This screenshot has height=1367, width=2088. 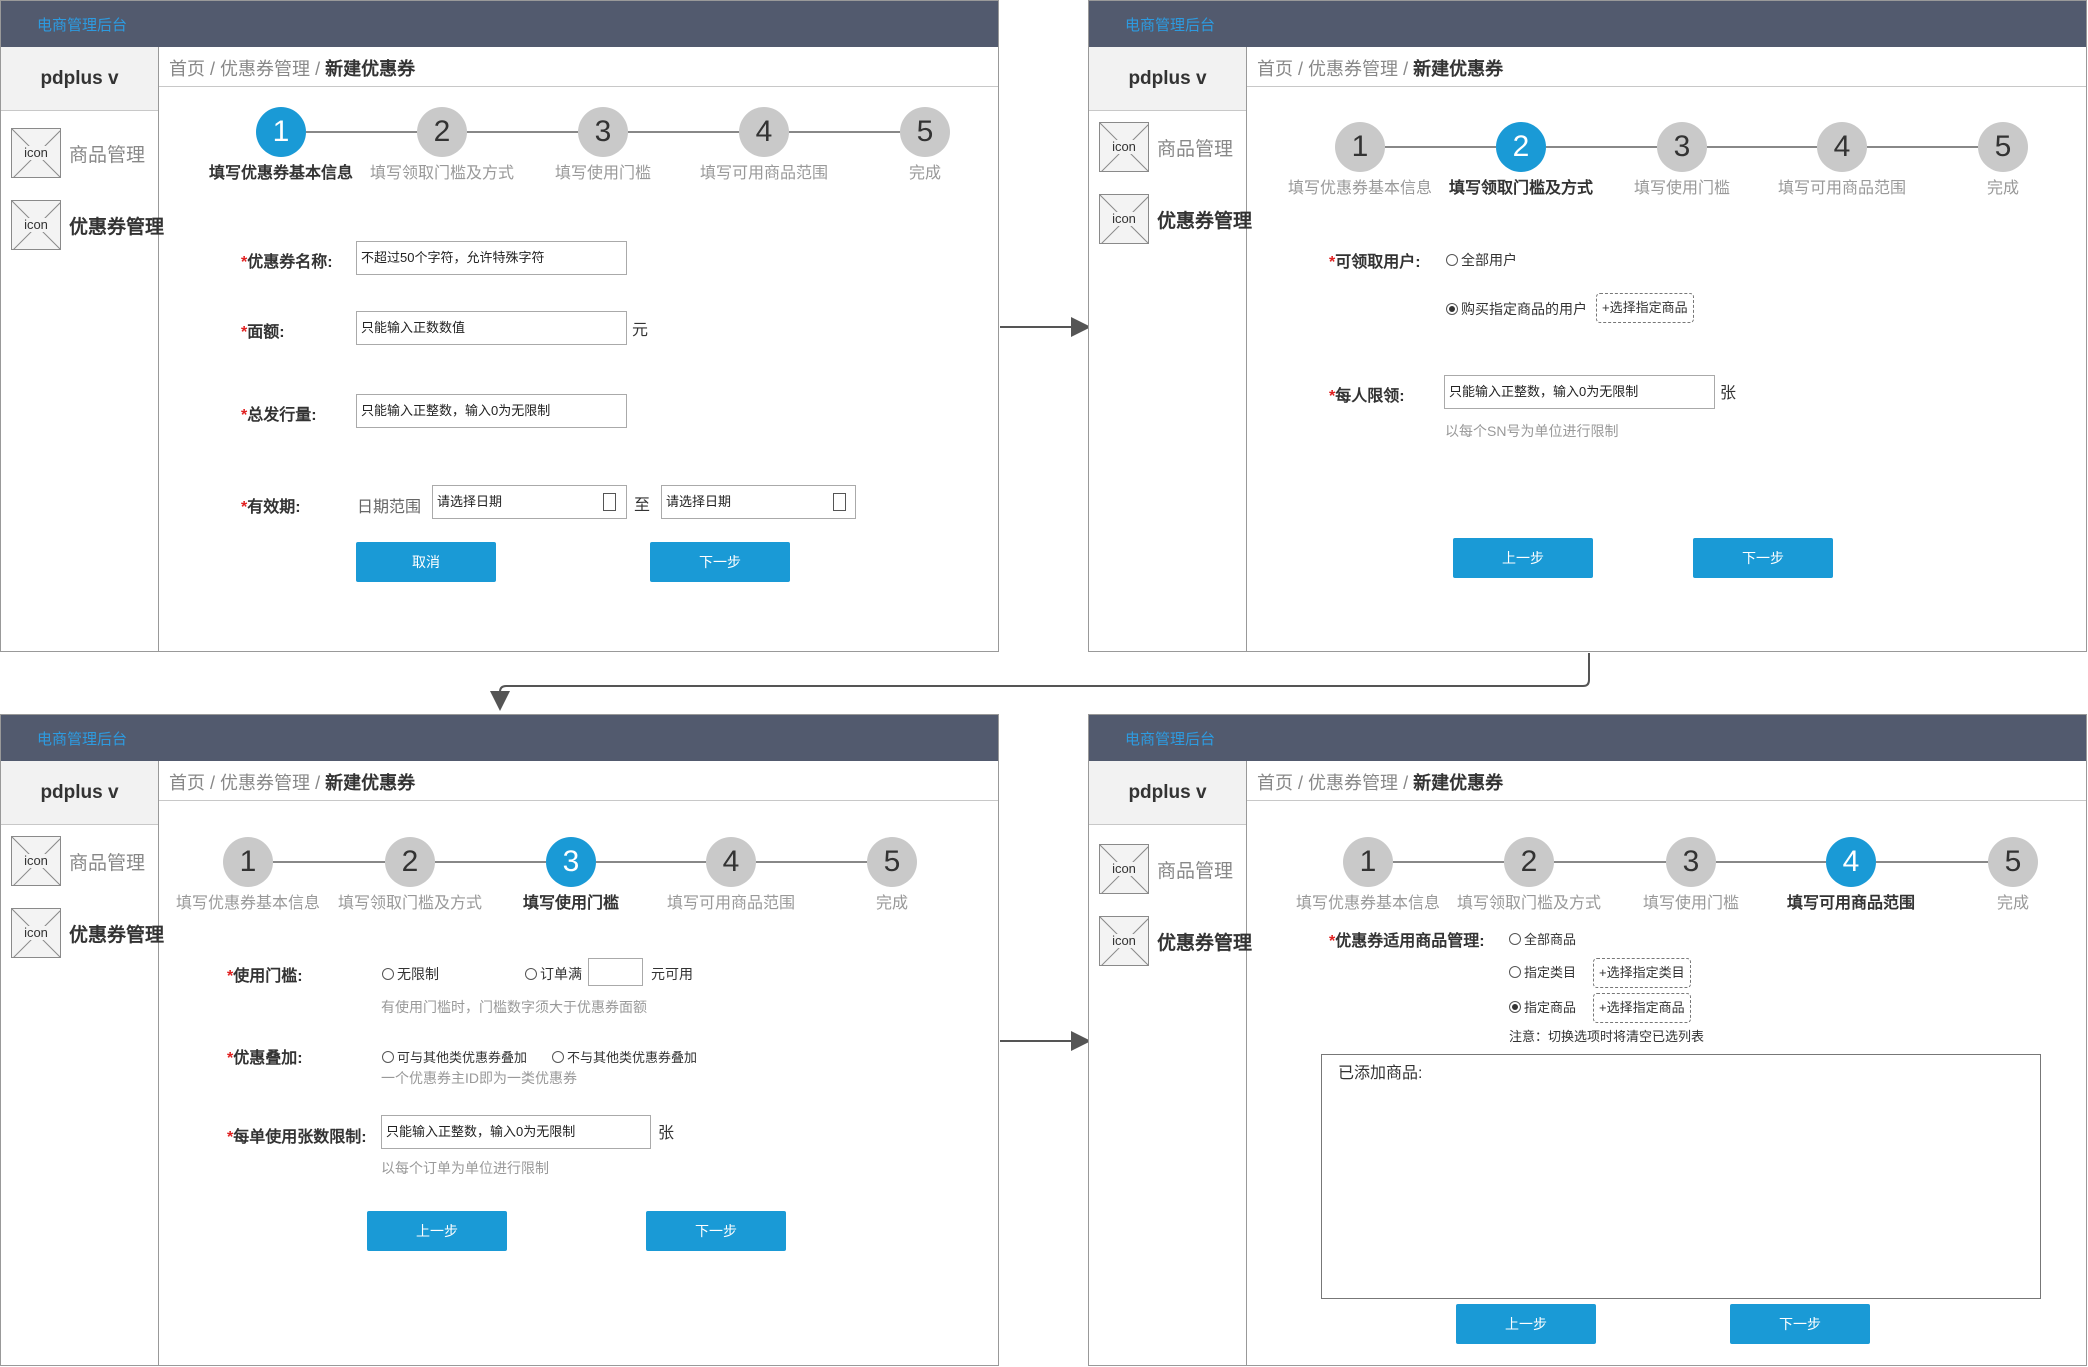 I want to click on limit-hint: 以每个SN号为单位进行限制, so click(x=1532, y=431).